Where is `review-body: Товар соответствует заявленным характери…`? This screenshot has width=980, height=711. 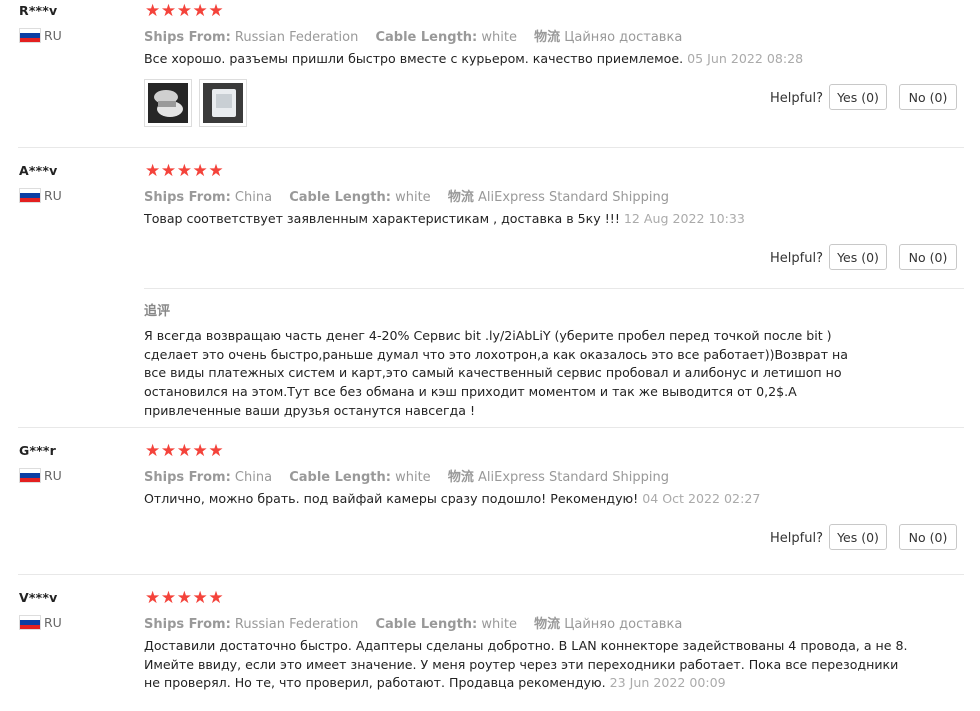
review-body: Товар соответствует заявленным характери… is located at coordinates (382, 218).